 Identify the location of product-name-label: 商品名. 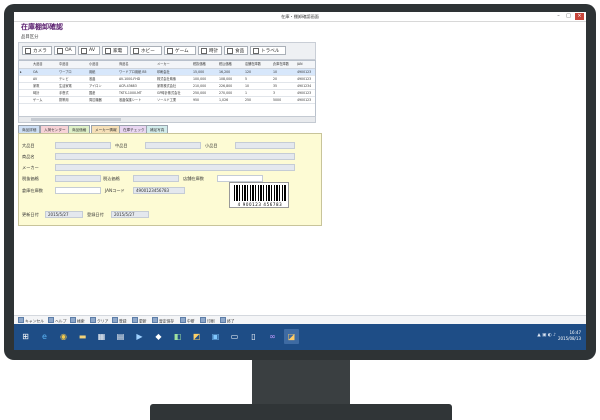
(28, 156).